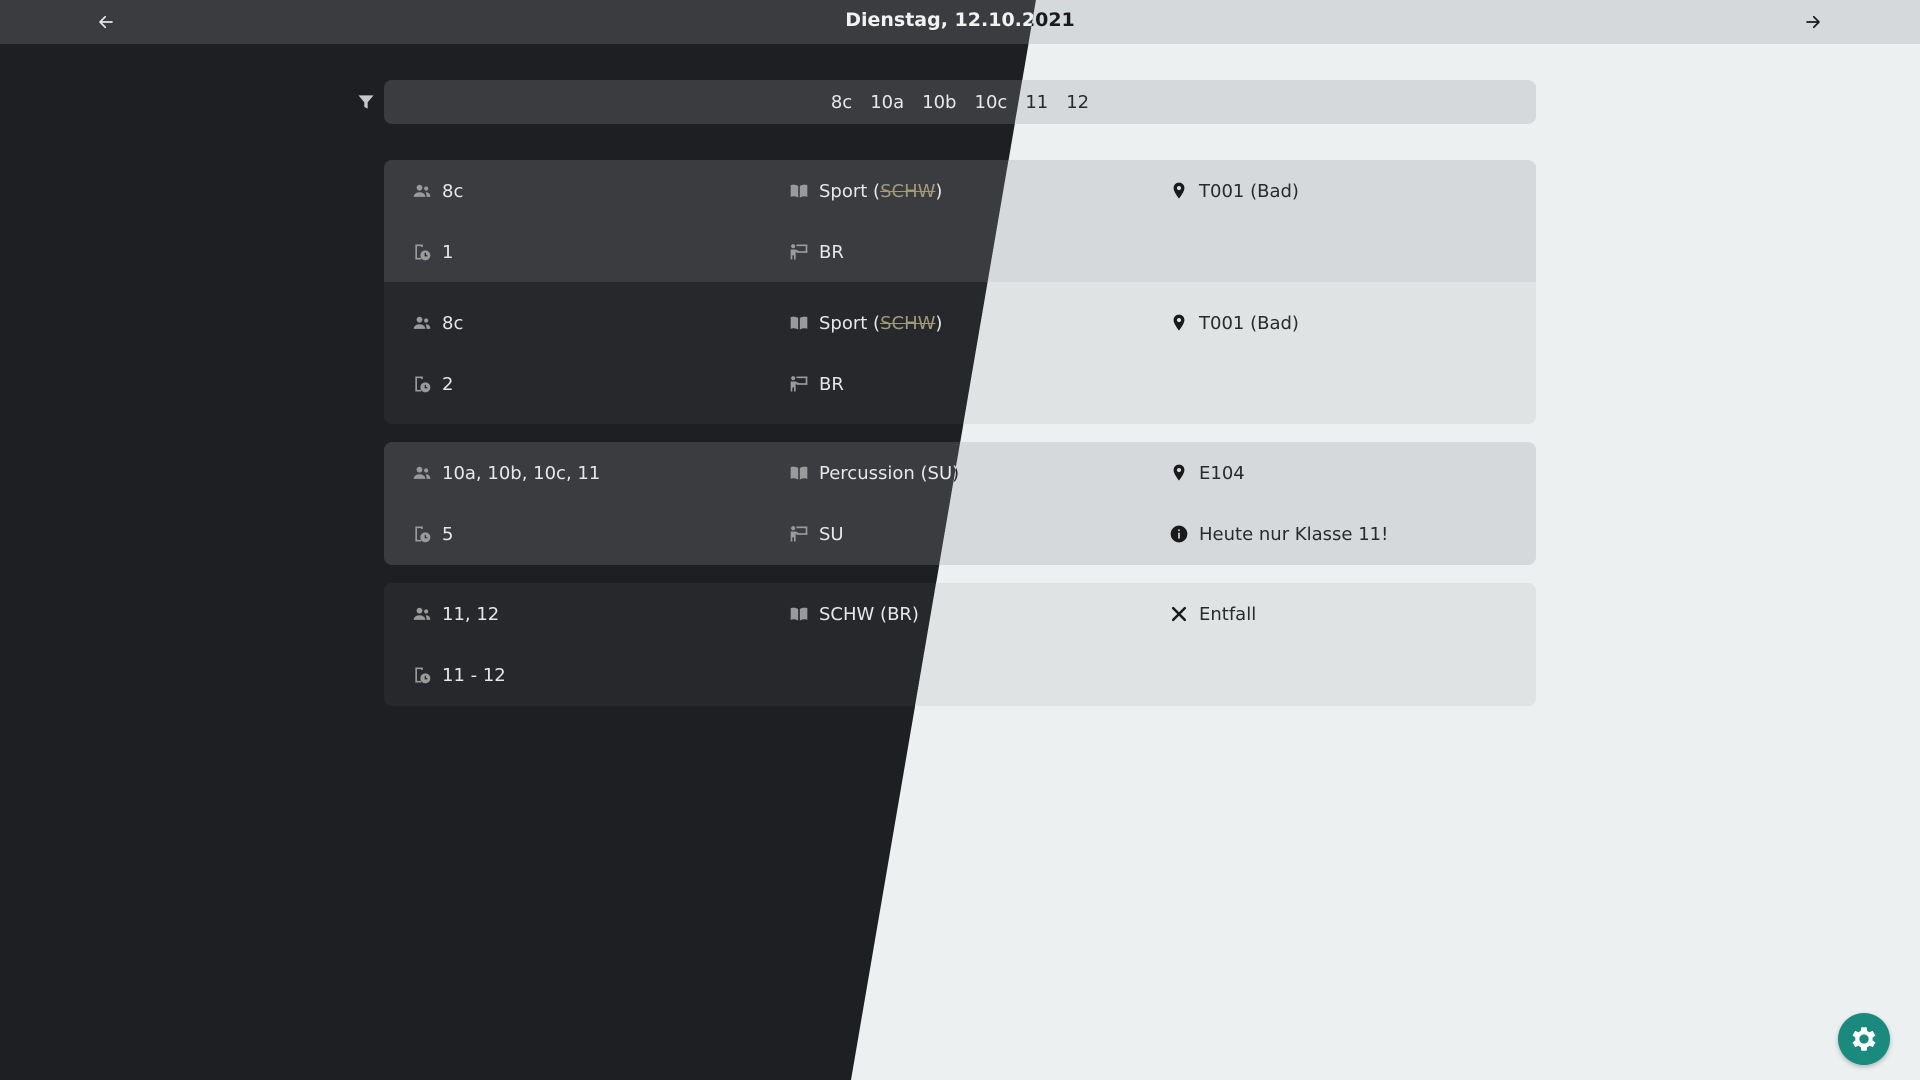  Describe the element at coordinates (474, 675) in the screenshot. I see `period-text: 11 - 12` at that location.